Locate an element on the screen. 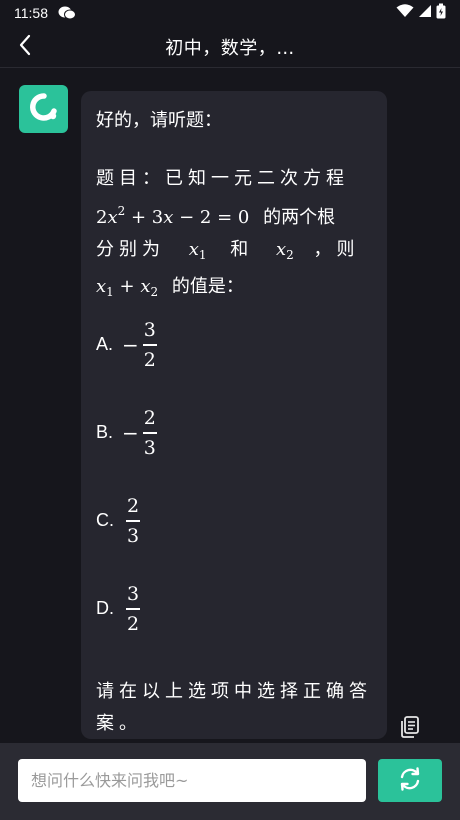  question-split: 分别为 is located at coordinates (130, 249).